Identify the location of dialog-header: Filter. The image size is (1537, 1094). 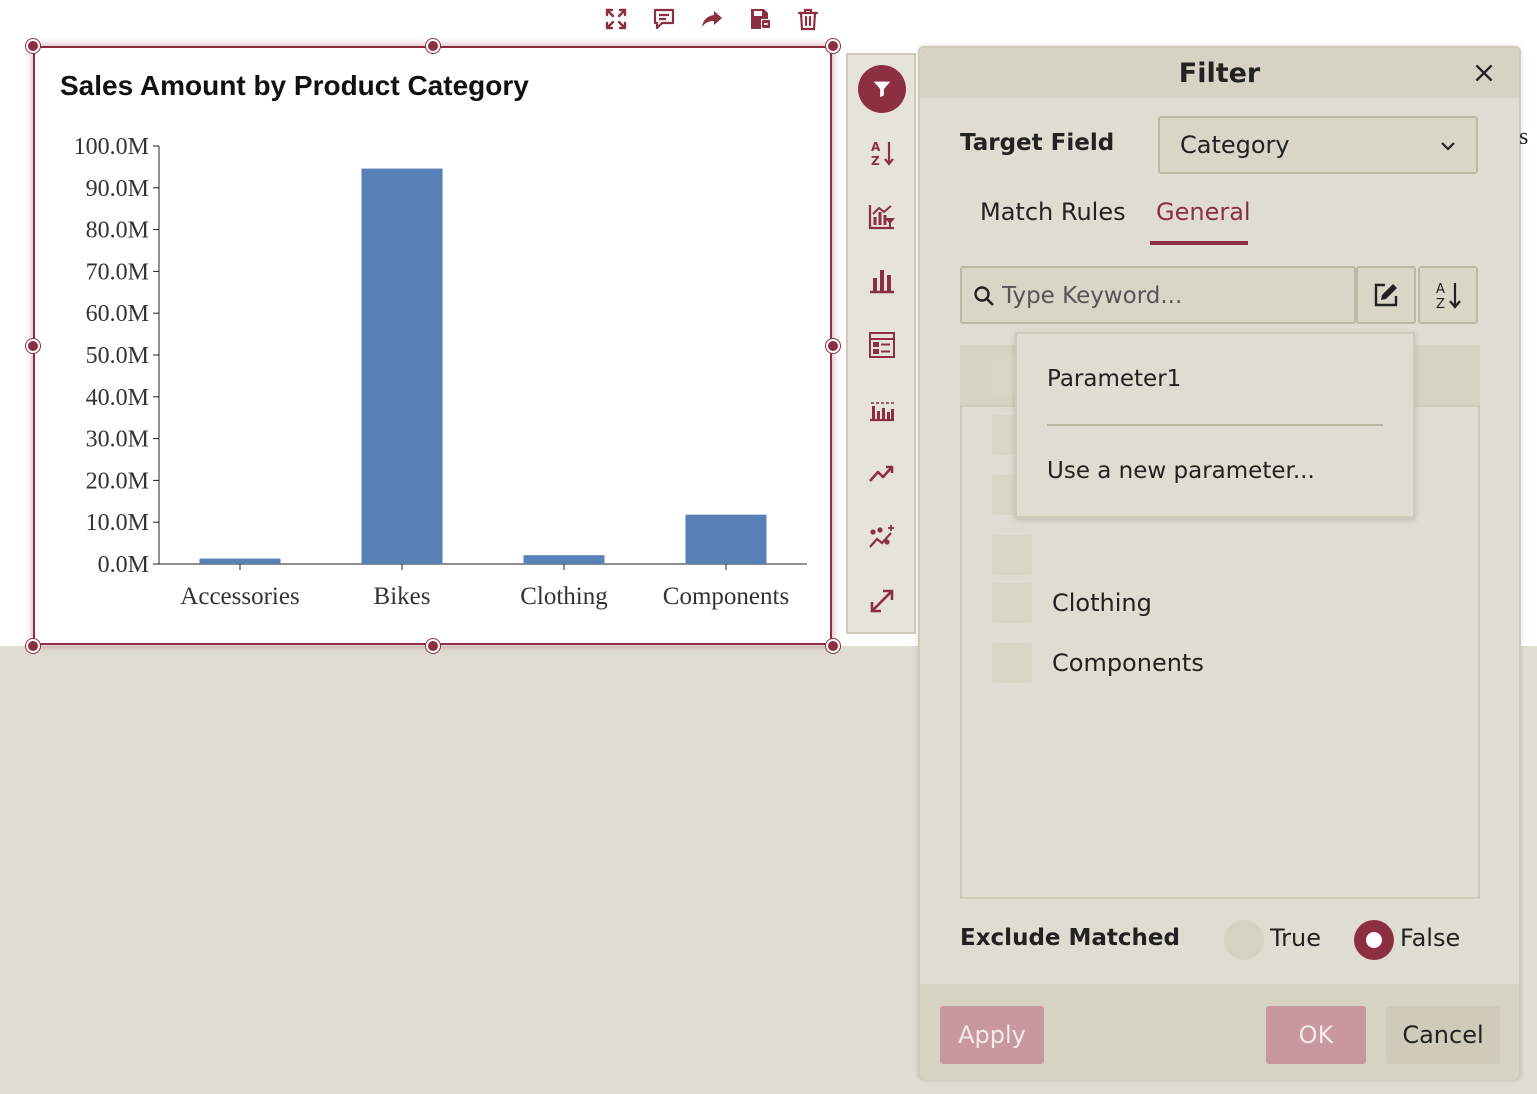
(1219, 73).